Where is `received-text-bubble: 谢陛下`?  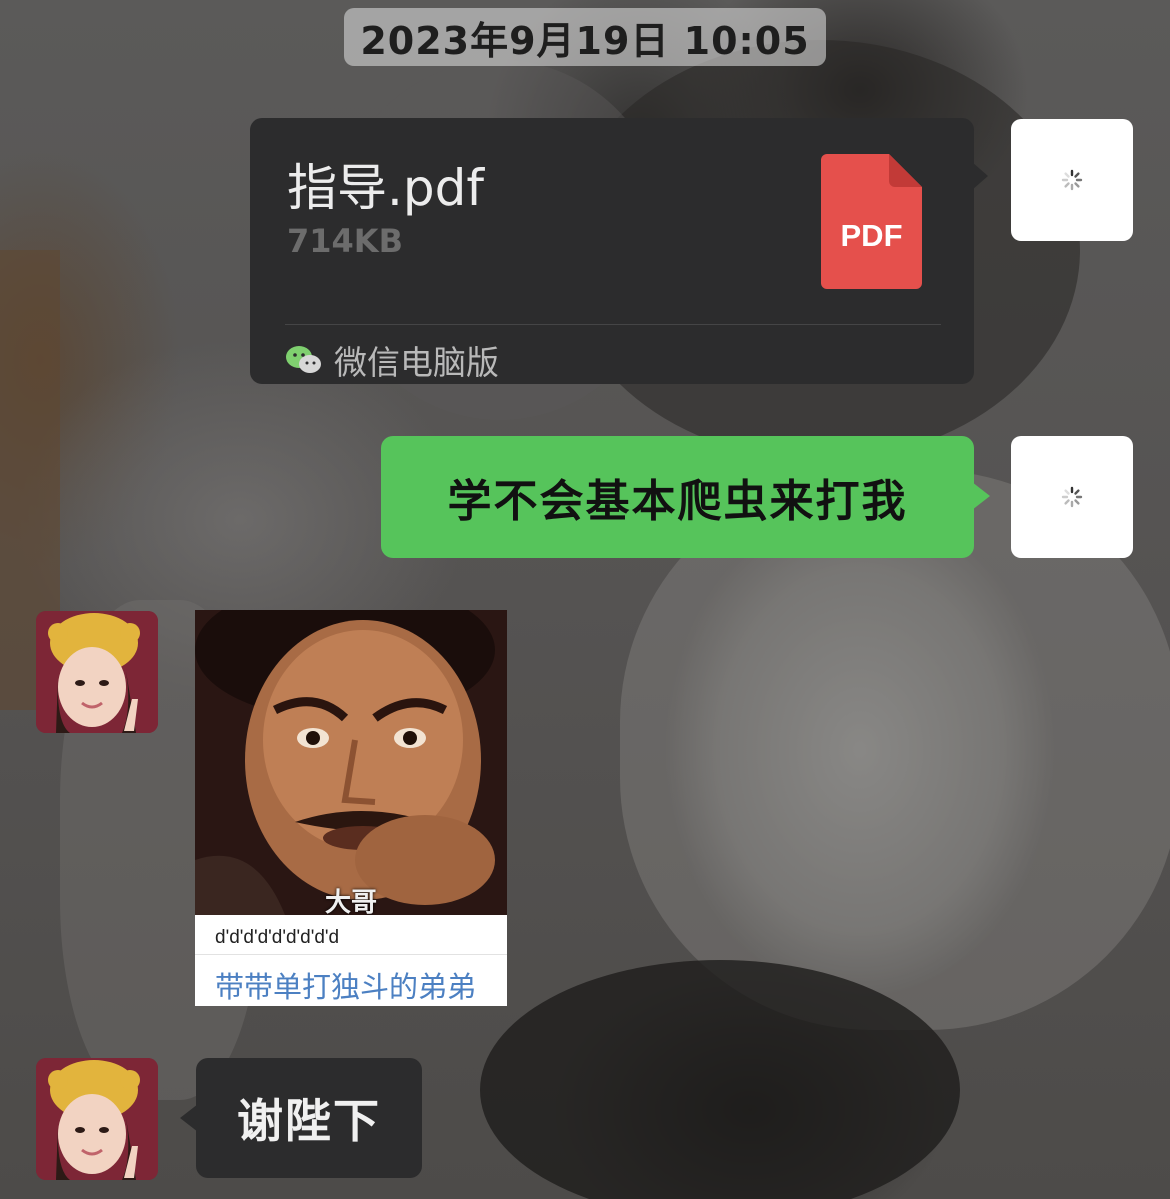 received-text-bubble: 谢陛下 is located at coordinates (301, 1118).